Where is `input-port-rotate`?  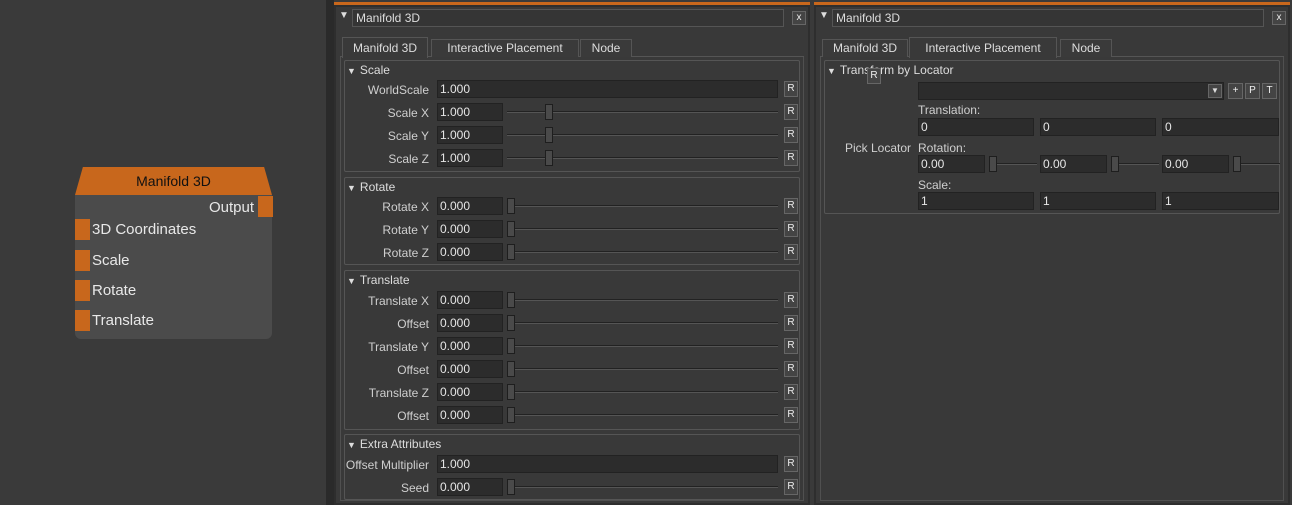 input-port-rotate is located at coordinates (82, 290).